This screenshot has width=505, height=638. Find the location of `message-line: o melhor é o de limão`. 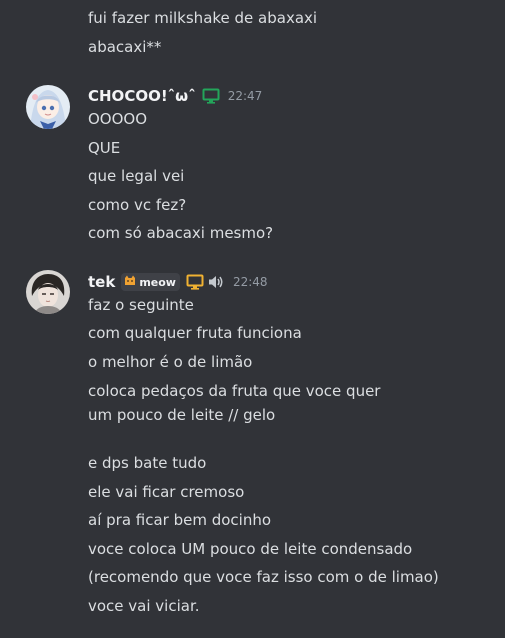

message-line: o melhor é o de limão is located at coordinates (170, 362).